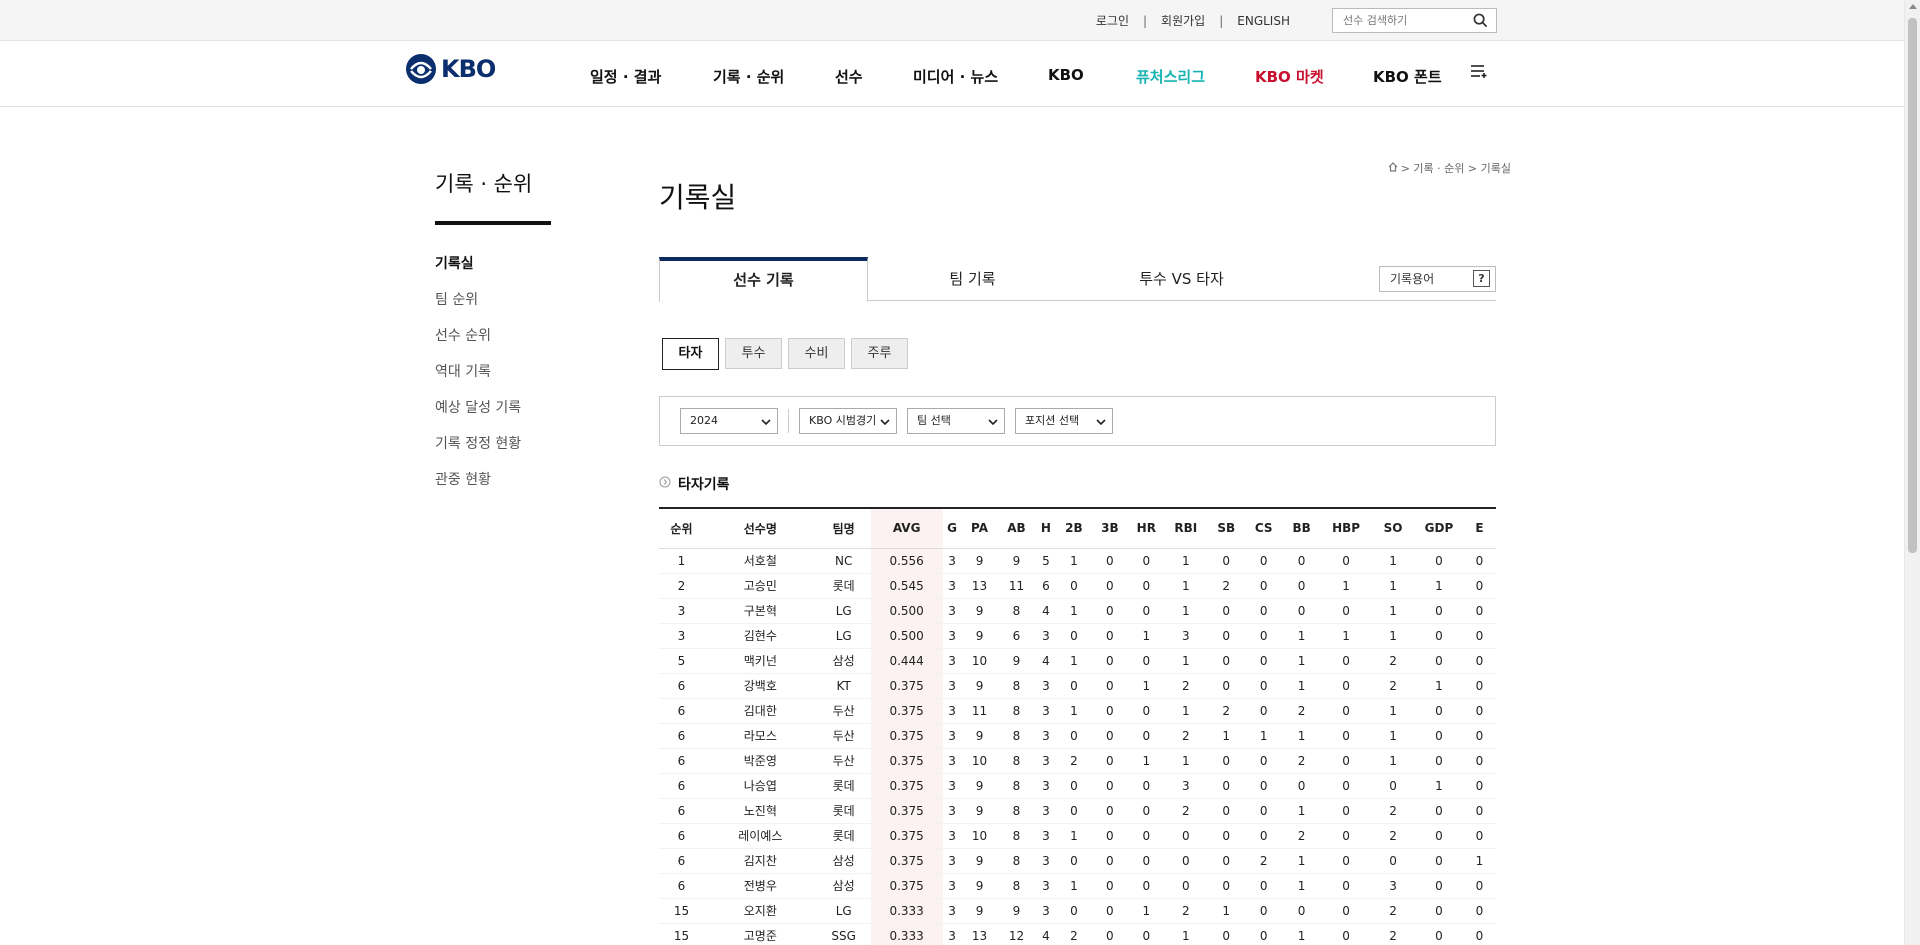 The image size is (1920, 945). I want to click on nav-schedule-results: 일정 · 결과, so click(625, 76).